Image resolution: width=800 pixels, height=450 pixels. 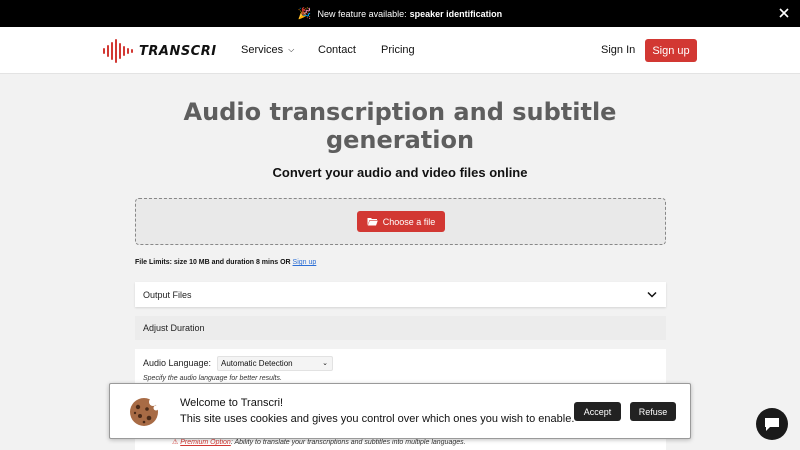 What do you see at coordinates (178, 51) in the screenshot?
I see `logo-text: TRANSCRI` at bounding box center [178, 51].